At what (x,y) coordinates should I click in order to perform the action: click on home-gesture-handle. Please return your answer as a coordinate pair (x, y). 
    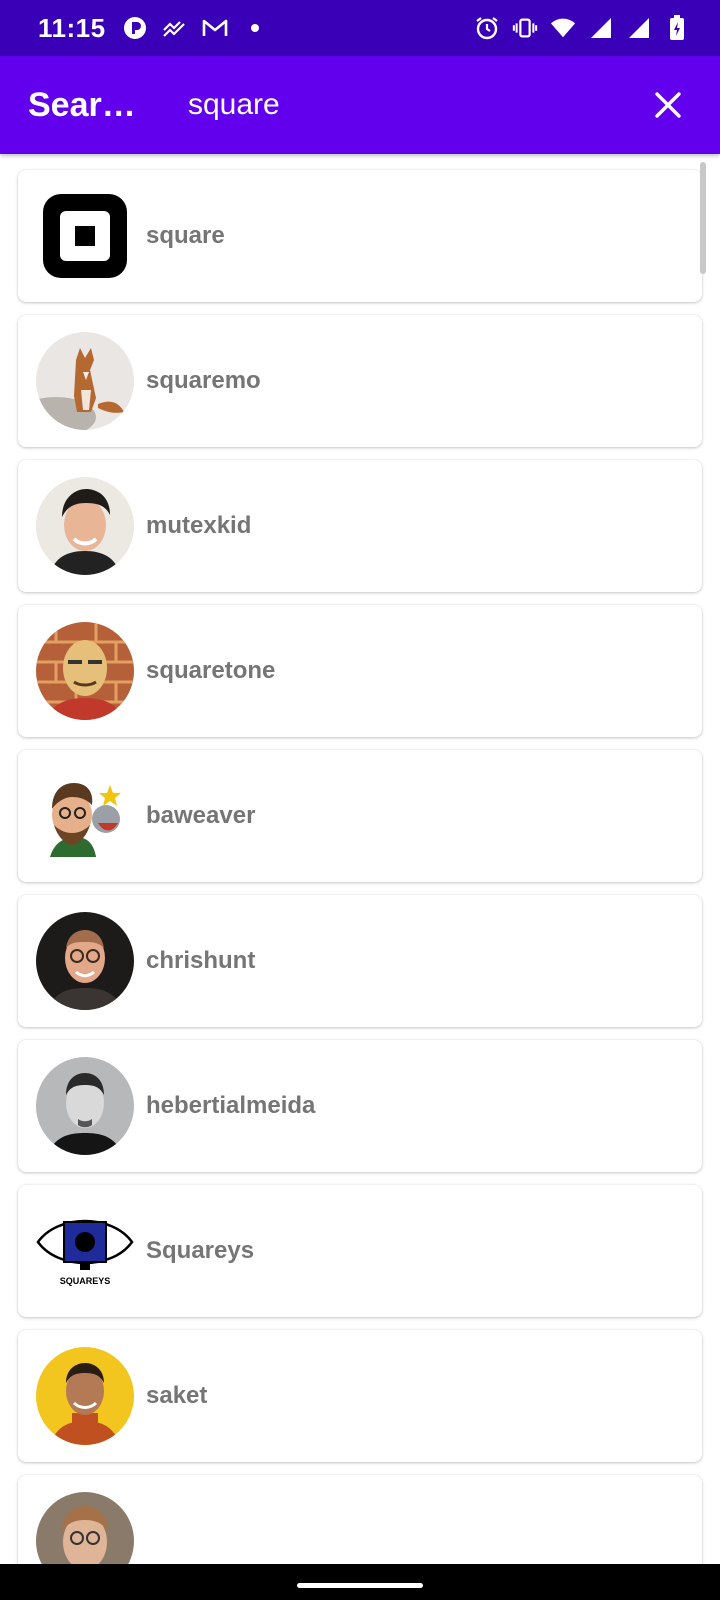
    Looking at the image, I should click on (360, 1585).